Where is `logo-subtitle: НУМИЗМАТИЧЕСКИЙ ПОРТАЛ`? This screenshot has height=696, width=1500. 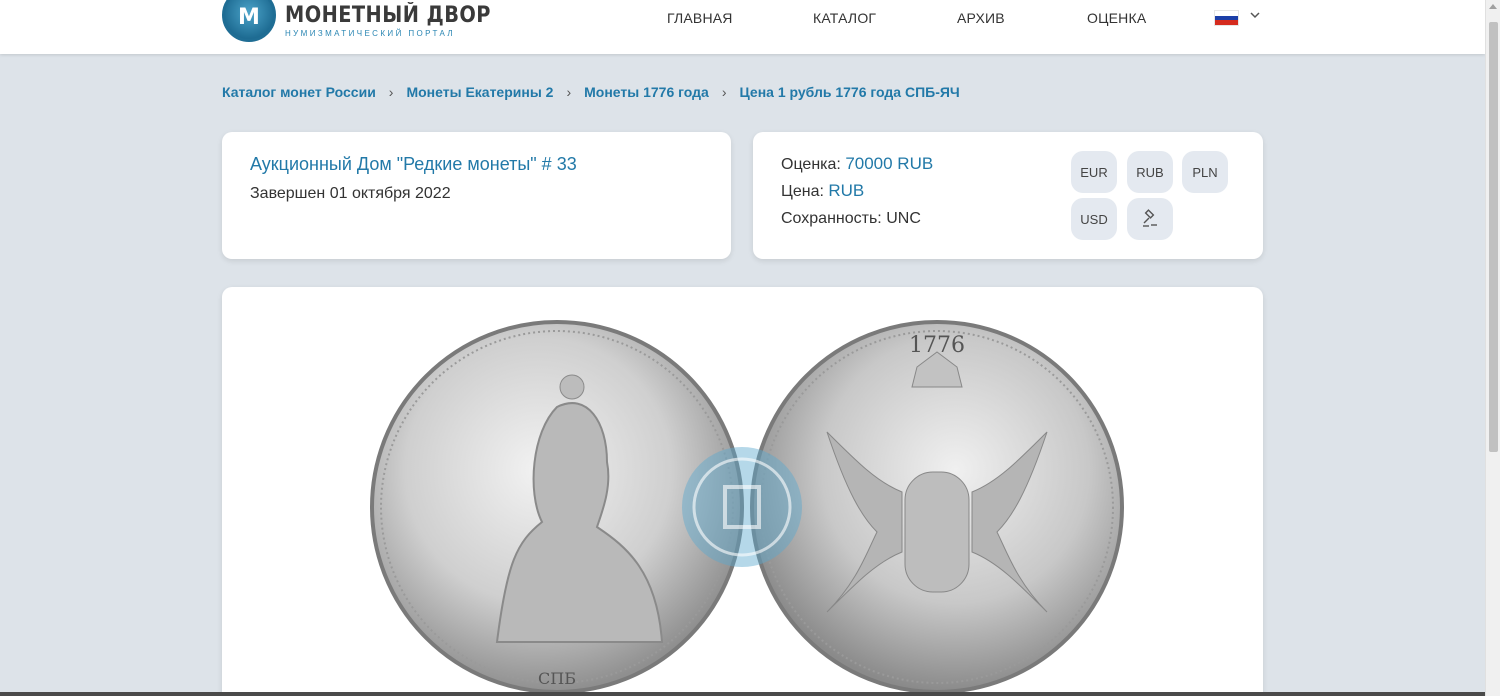 logo-subtitle: НУМИЗМАТИЧЕСКИЙ ПОРТАЛ is located at coordinates (370, 33).